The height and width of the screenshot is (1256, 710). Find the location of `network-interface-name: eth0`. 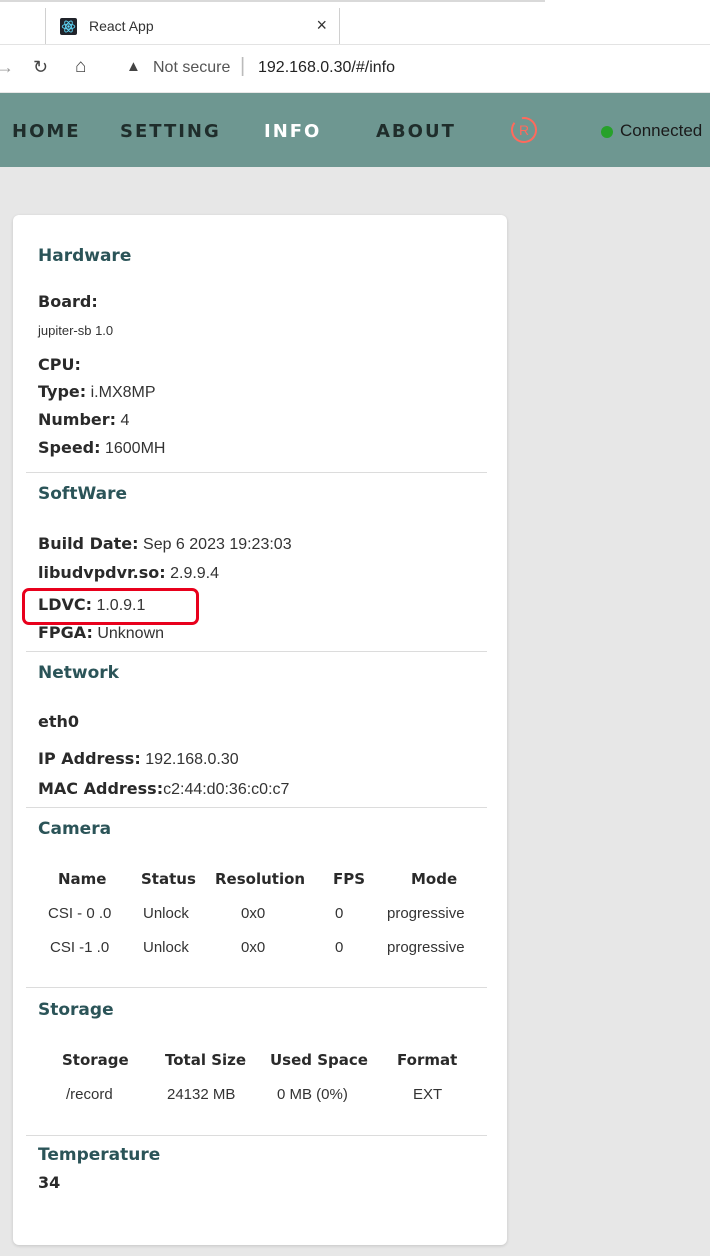

network-interface-name: eth0 is located at coordinates (59, 721).